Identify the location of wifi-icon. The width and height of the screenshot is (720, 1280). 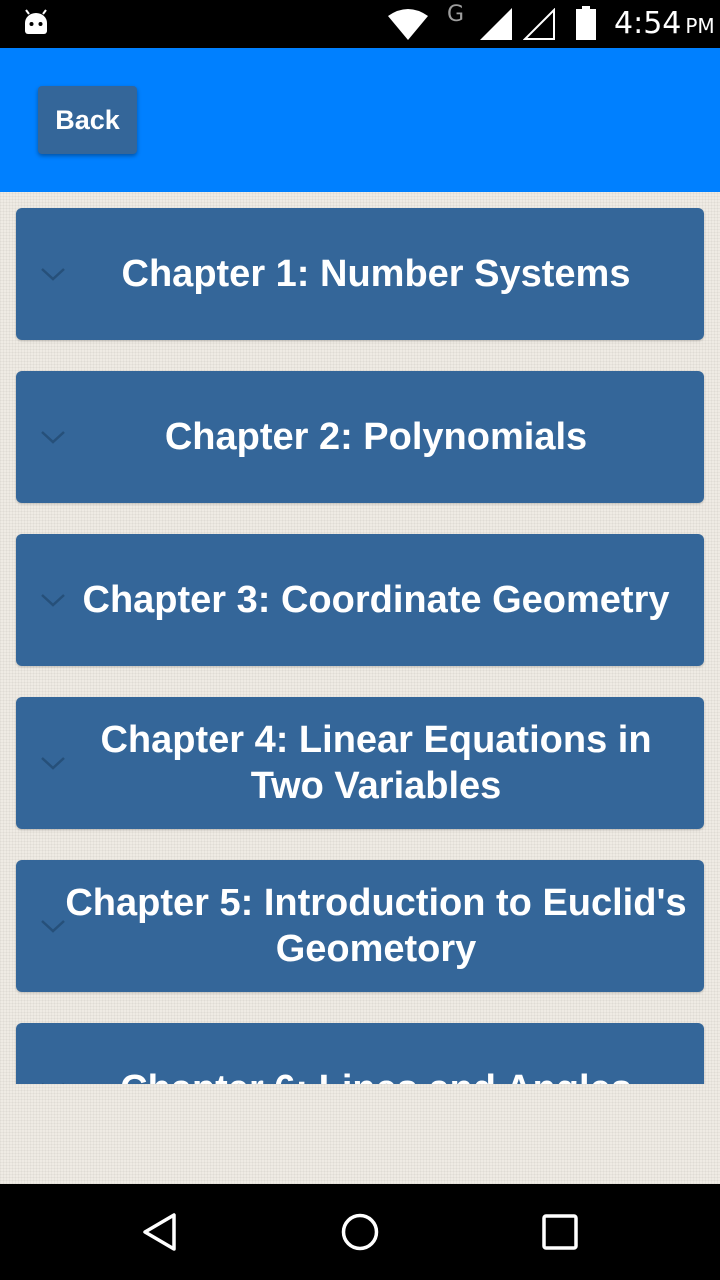
(408, 24).